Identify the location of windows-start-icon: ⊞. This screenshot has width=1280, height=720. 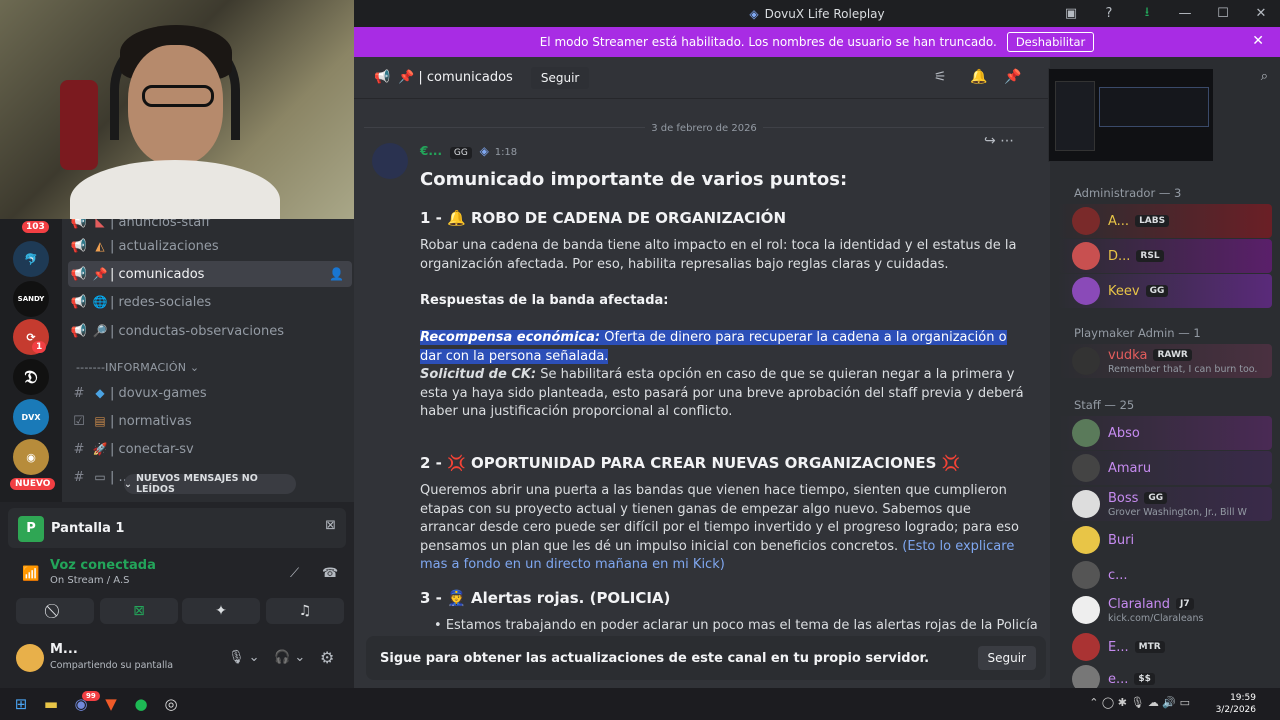
(21, 704).